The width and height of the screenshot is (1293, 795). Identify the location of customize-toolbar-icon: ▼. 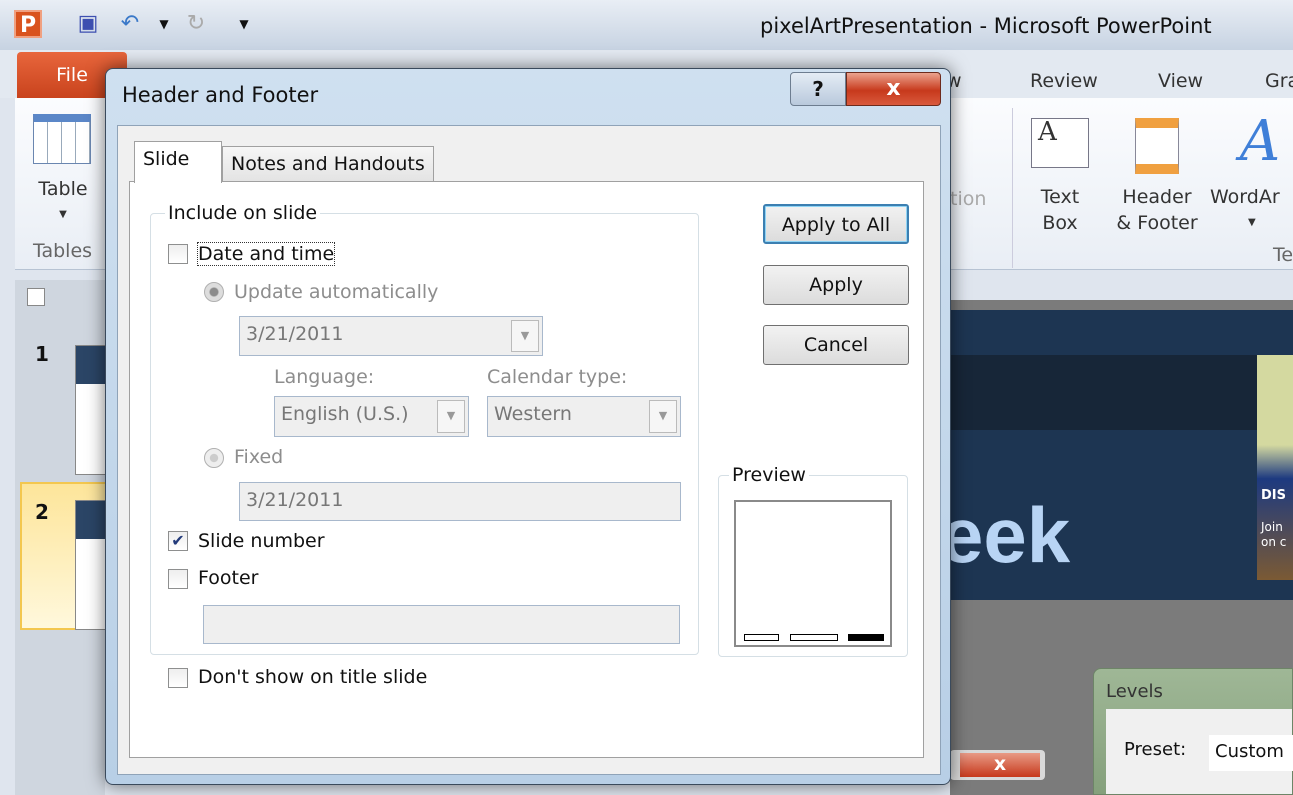
(244, 24).